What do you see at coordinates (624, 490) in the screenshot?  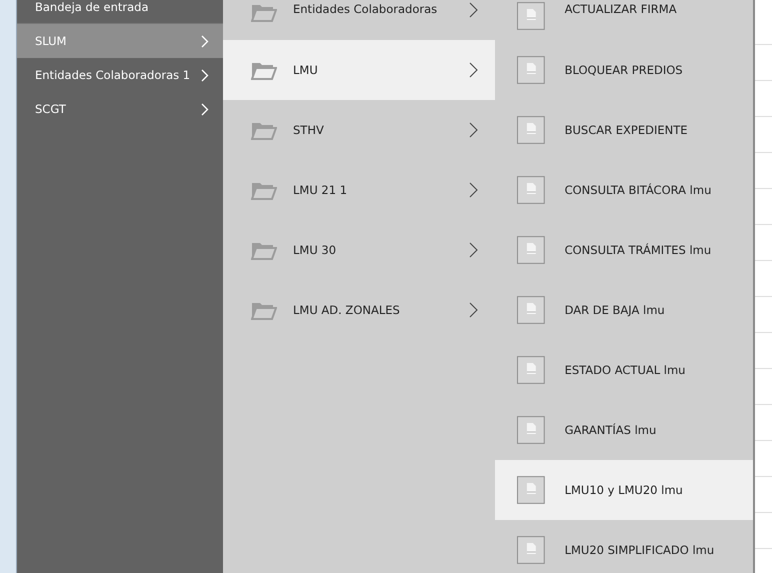 I see `form-item: LMU10 y LMU20 lmu` at bounding box center [624, 490].